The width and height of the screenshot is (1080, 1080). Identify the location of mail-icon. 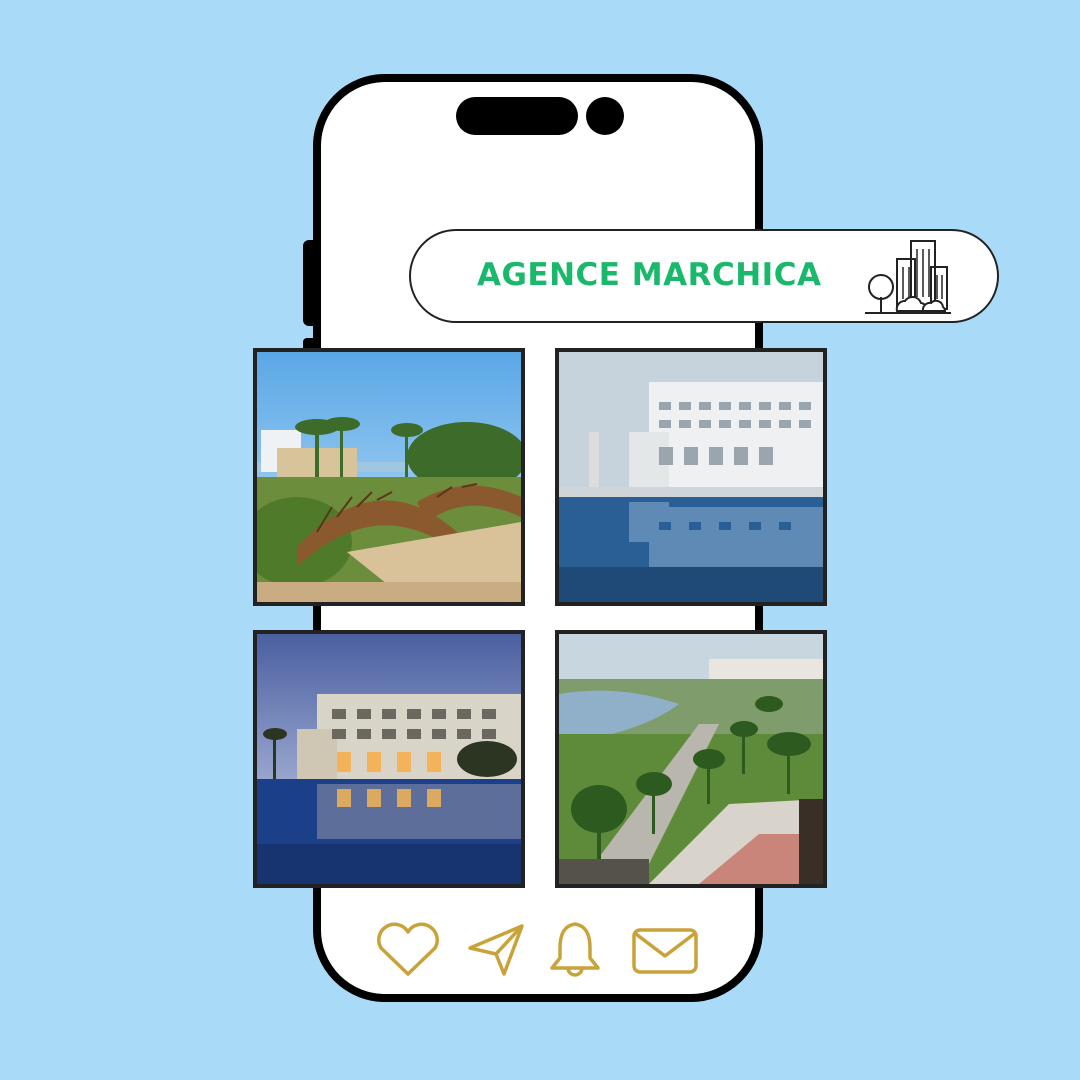
(665, 950).